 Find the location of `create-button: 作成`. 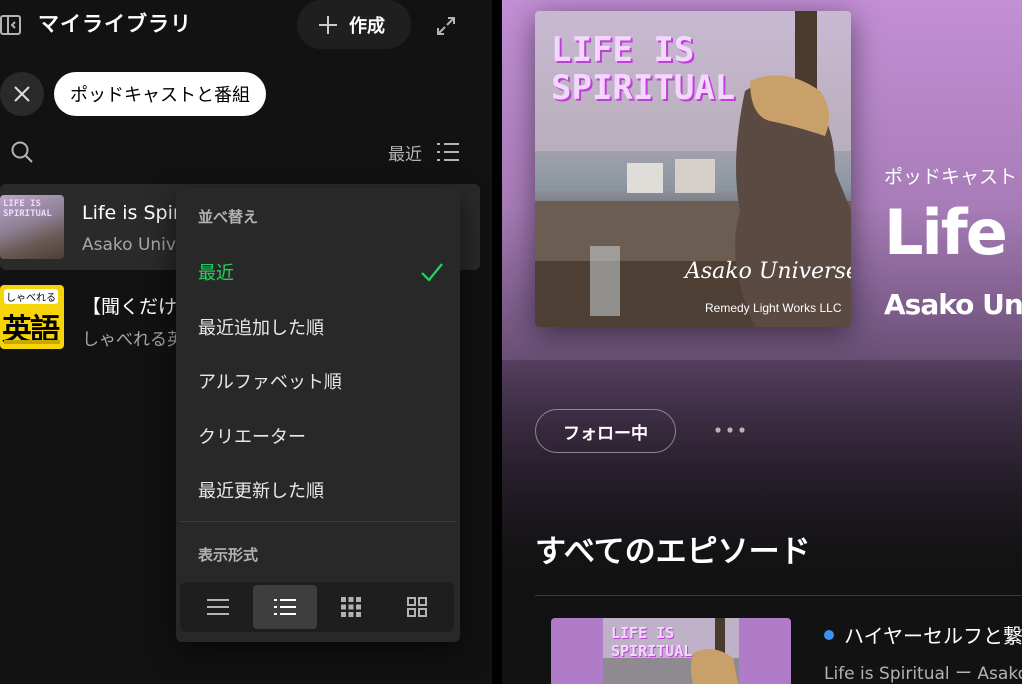

create-button: 作成 is located at coordinates (354, 24).